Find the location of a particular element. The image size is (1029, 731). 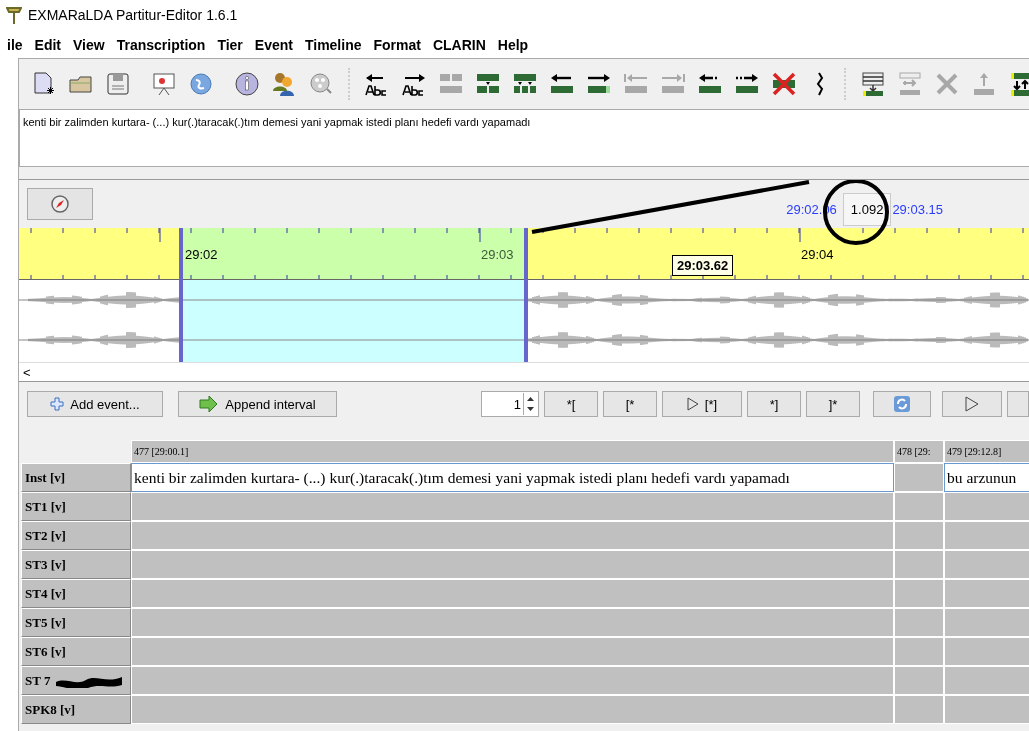

window-title: EXMARaLDA Partitur-Editor 1.6.1 is located at coordinates (133, 15).